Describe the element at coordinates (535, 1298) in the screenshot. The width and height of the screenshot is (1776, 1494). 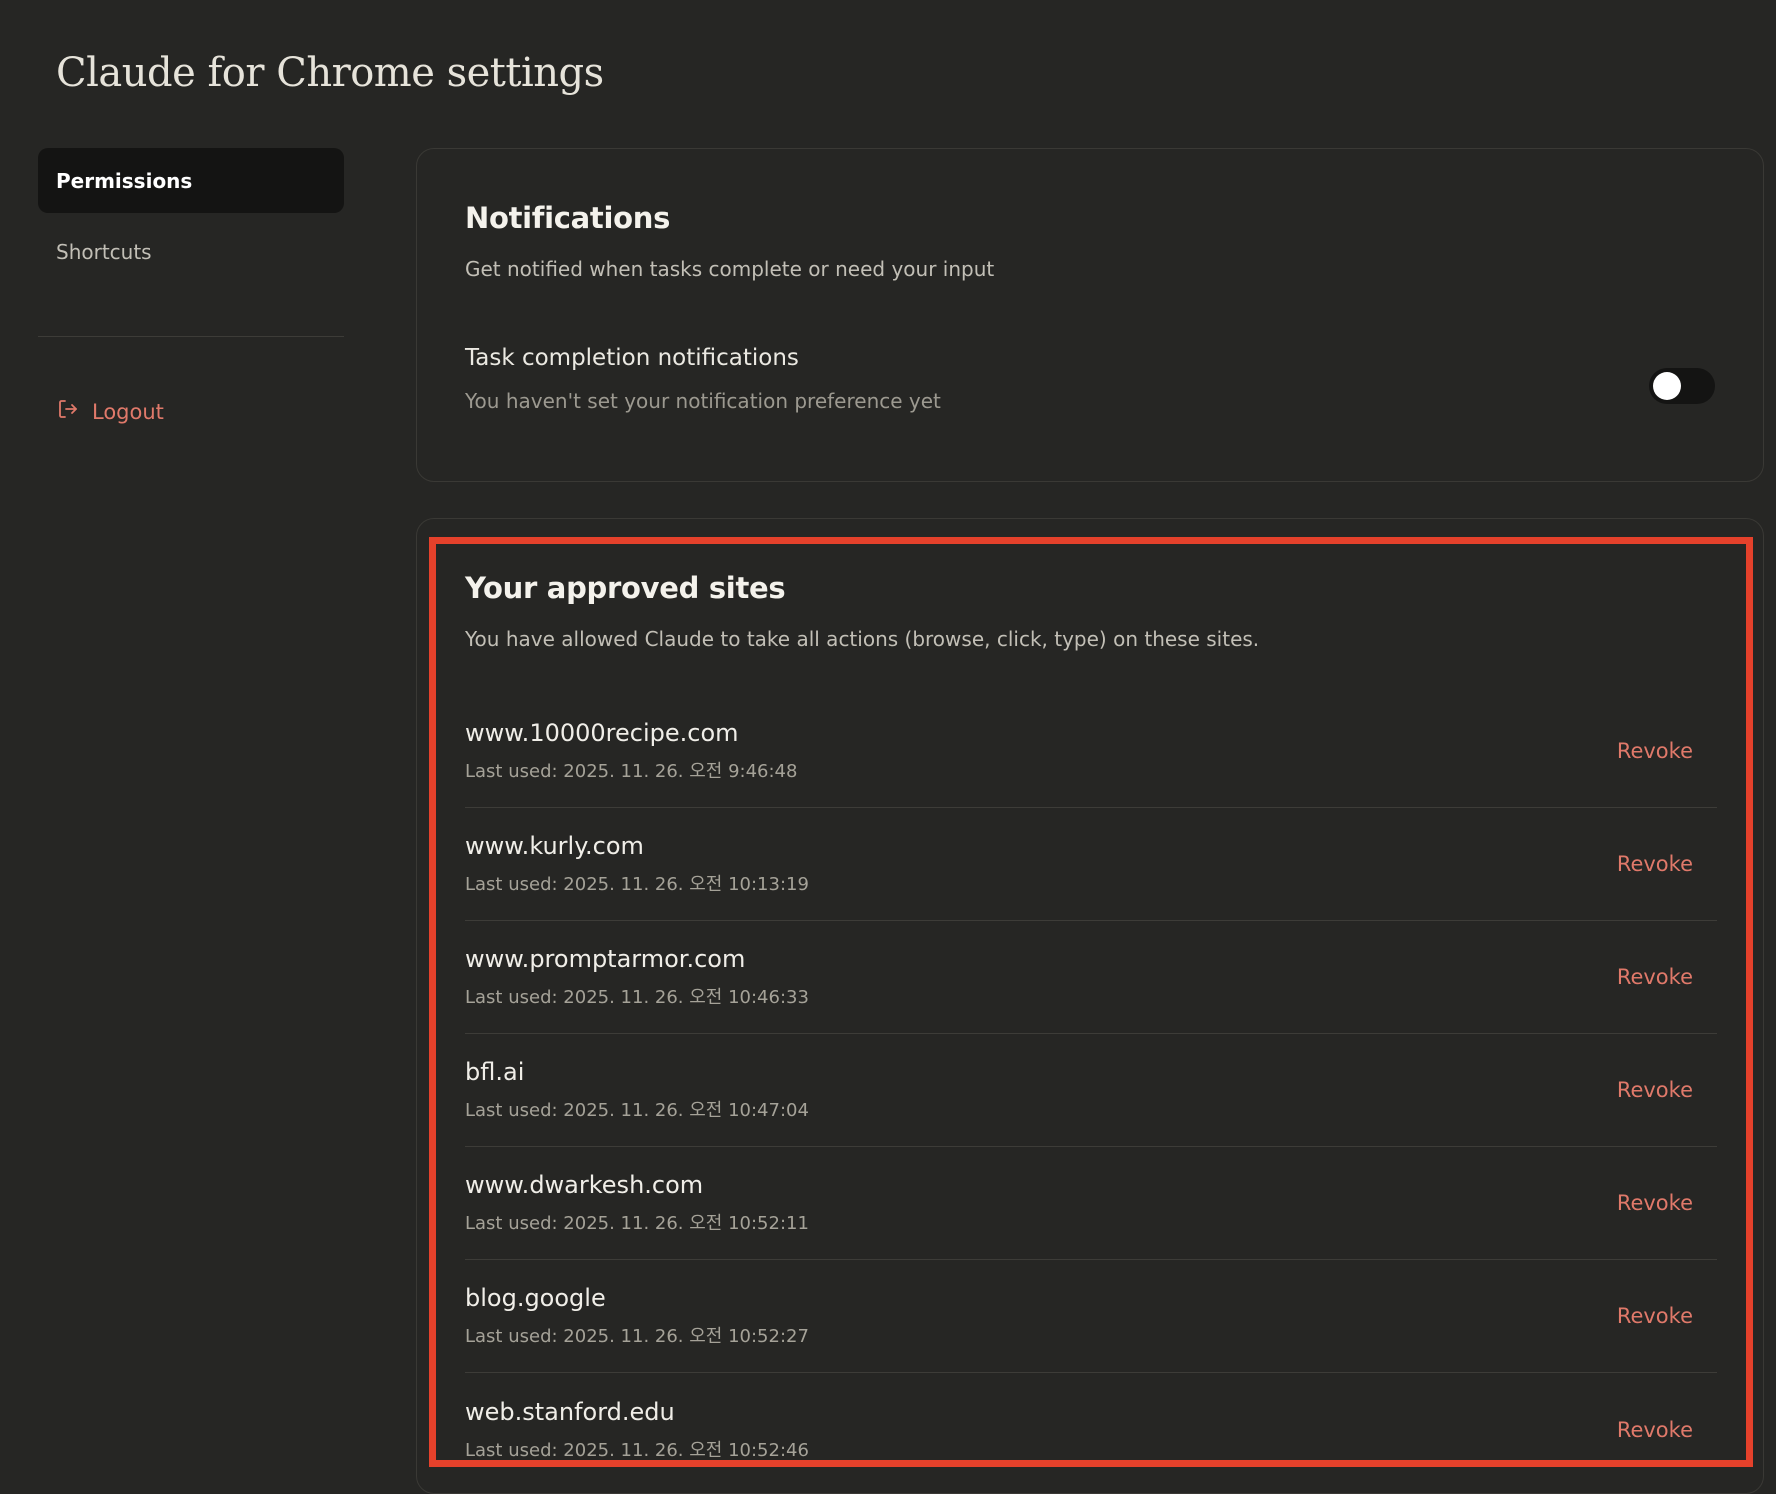
I see `site-domain: blog.google` at that location.